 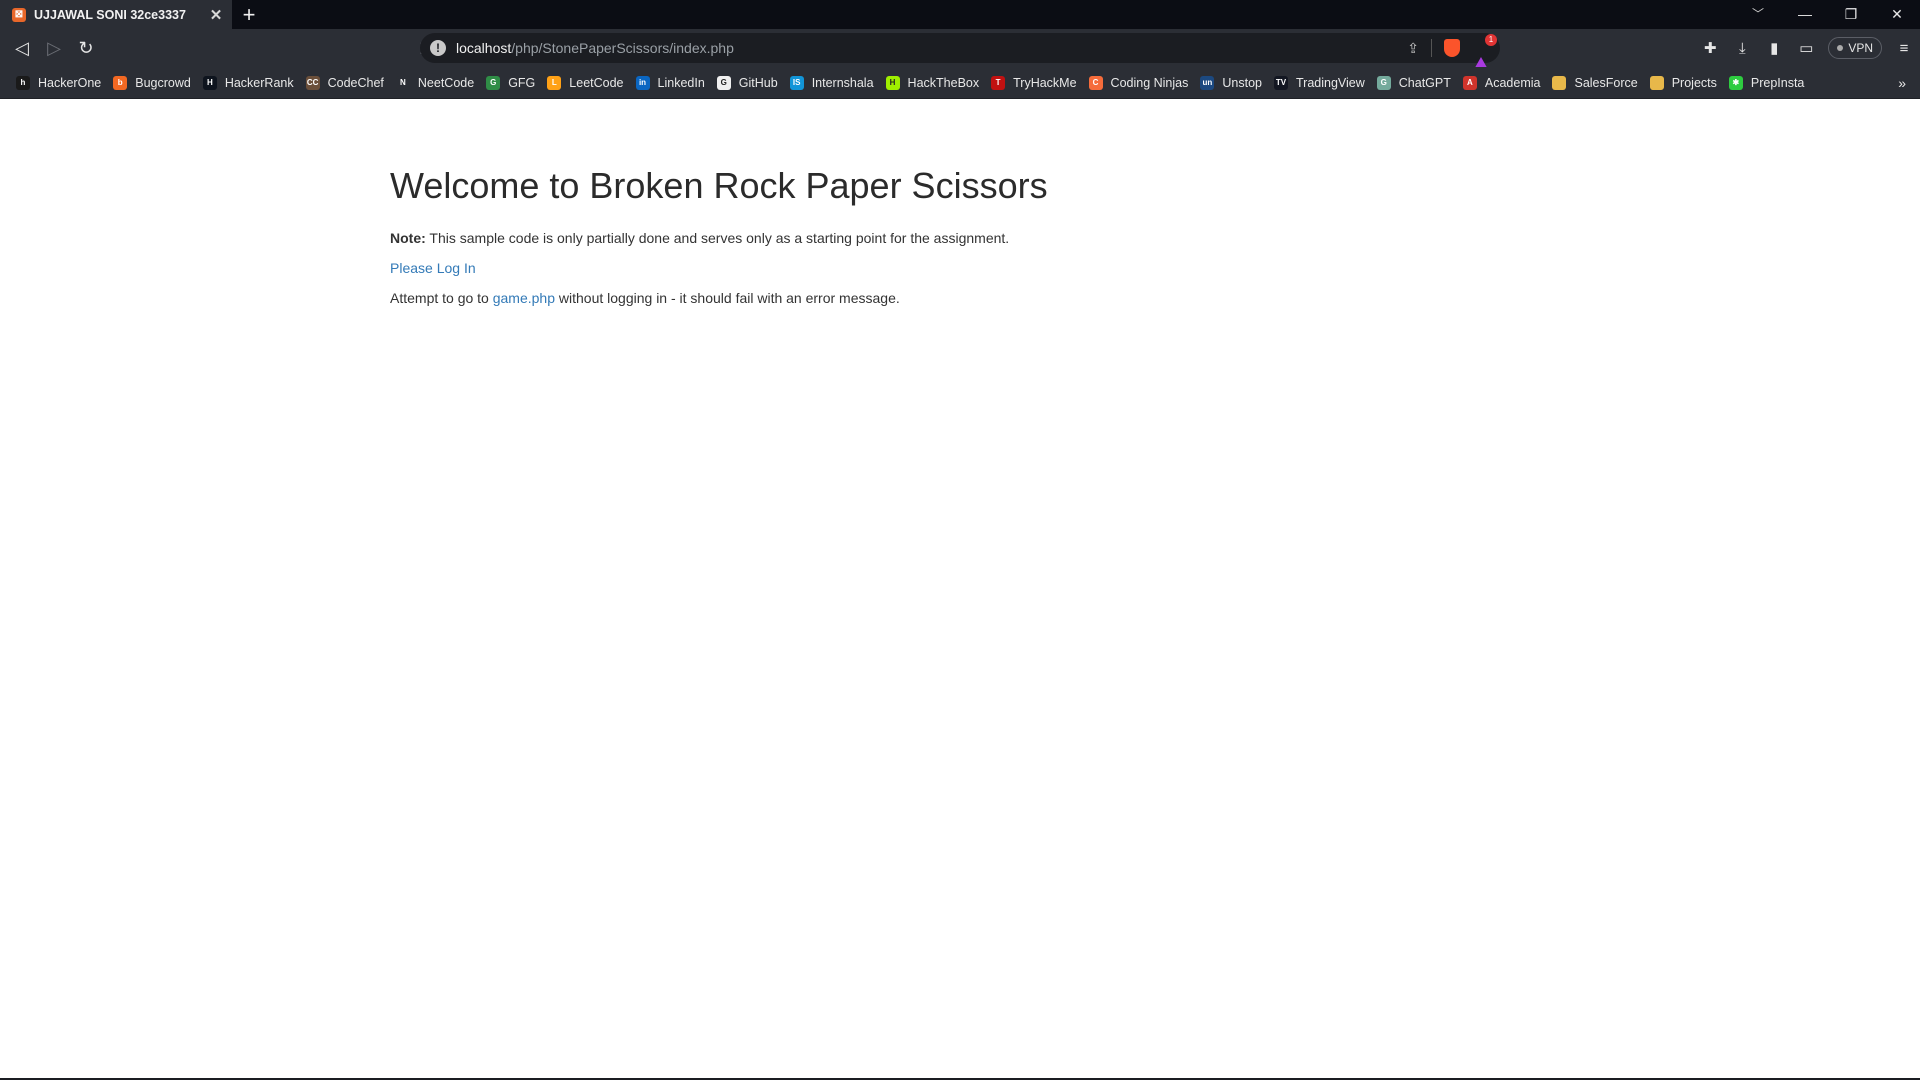 What do you see at coordinates (522, 82) in the screenshot?
I see `bookmark-label: GFG` at bounding box center [522, 82].